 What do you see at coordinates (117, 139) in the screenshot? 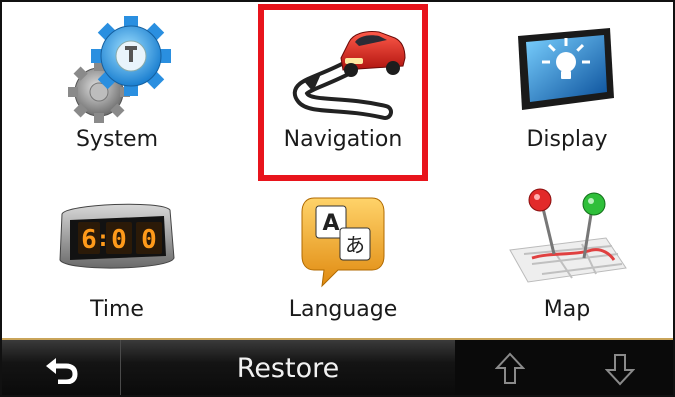
I see `system-label: System` at bounding box center [117, 139].